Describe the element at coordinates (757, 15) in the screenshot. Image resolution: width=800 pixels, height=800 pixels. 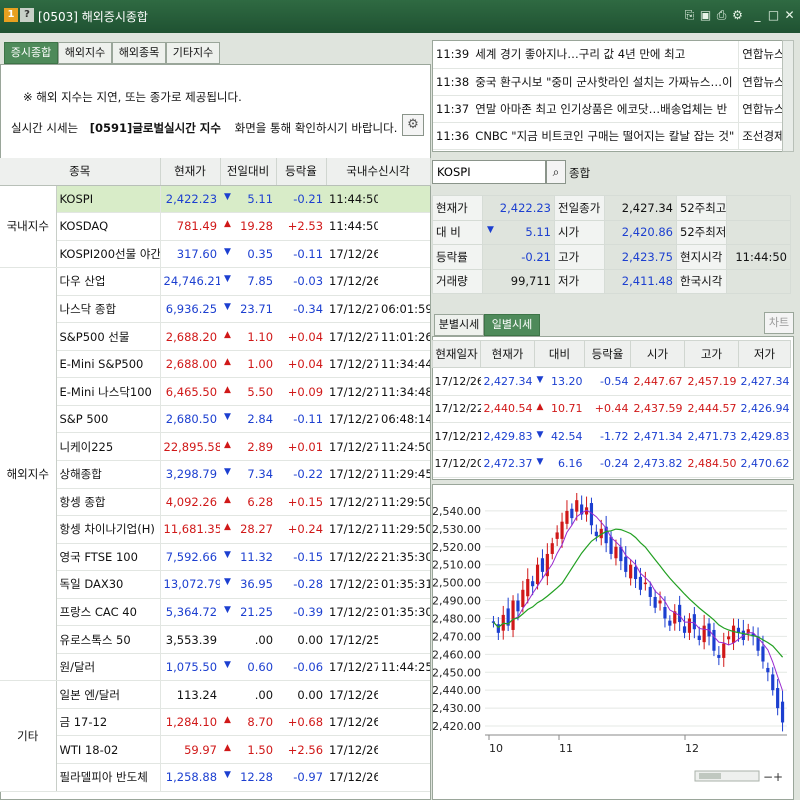
I see `minimize-icon: _` at that location.